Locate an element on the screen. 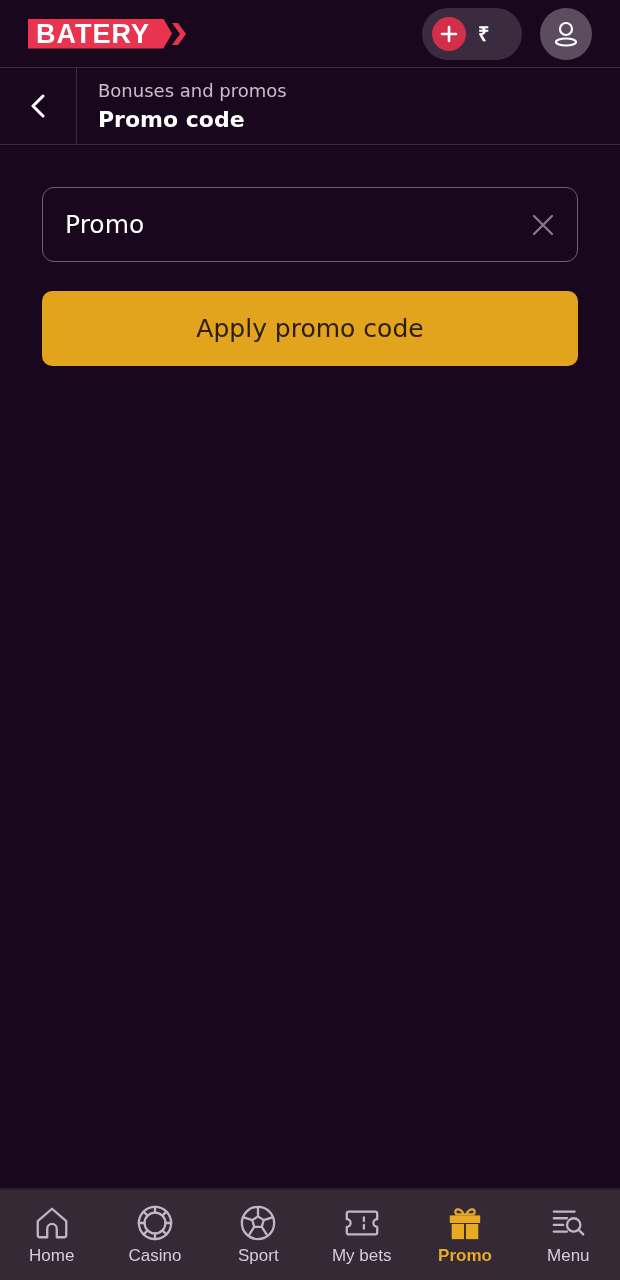 This screenshot has width=620, height=1280. nav-tab: My bets is located at coordinates (362, 1235).